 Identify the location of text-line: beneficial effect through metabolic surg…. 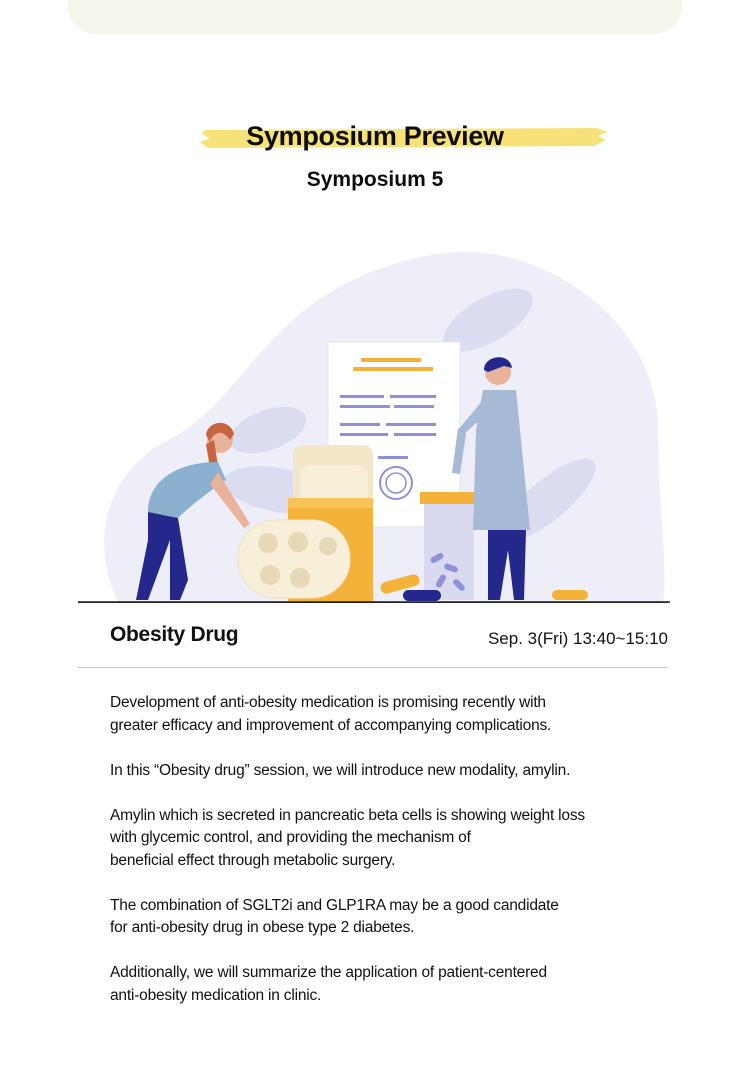
(253, 860).